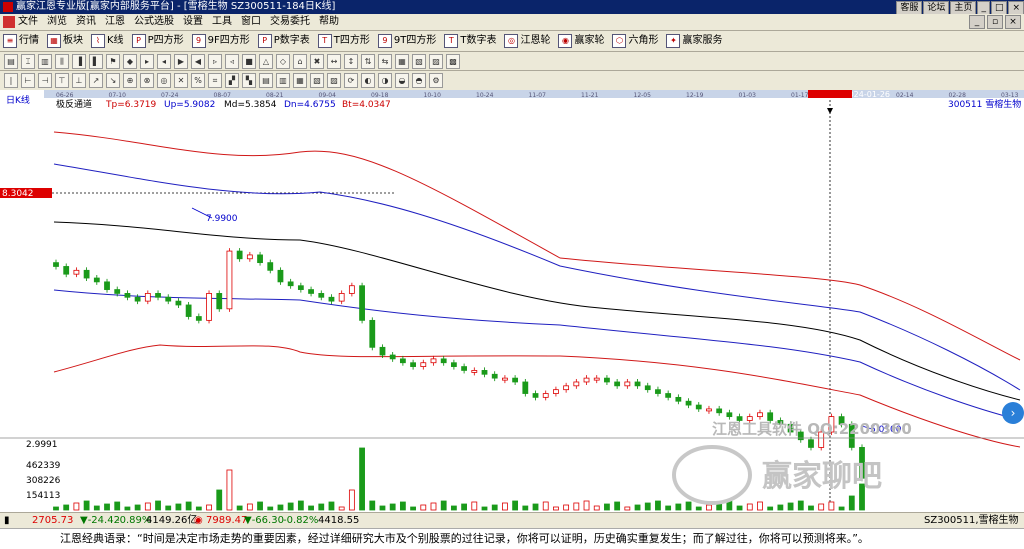 The image size is (1024, 549). What do you see at coordinates (65, 41) in the screenshot?
I see `toolbar-sector-button: ▦ 板块` at bounding box center [65, 41].